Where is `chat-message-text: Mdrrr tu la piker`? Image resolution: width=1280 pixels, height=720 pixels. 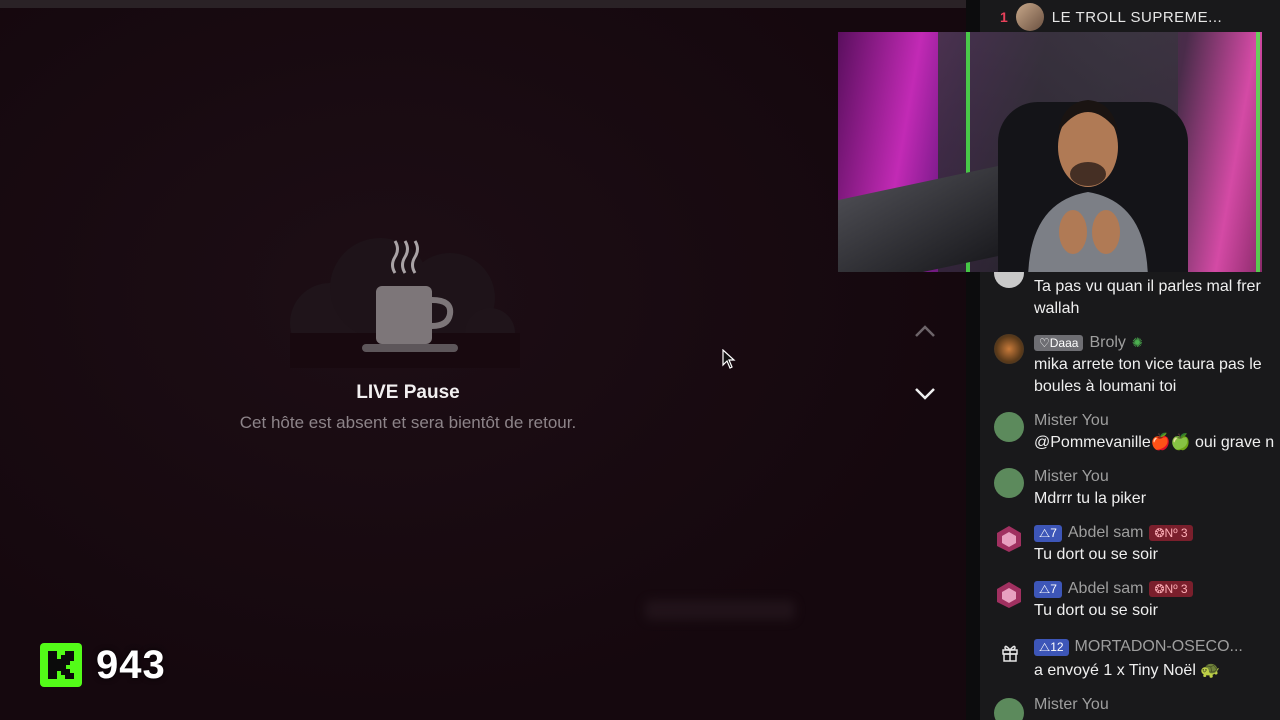 chat-message-text: Mdrrr tu la piker is located at coordinates (1090, 498).